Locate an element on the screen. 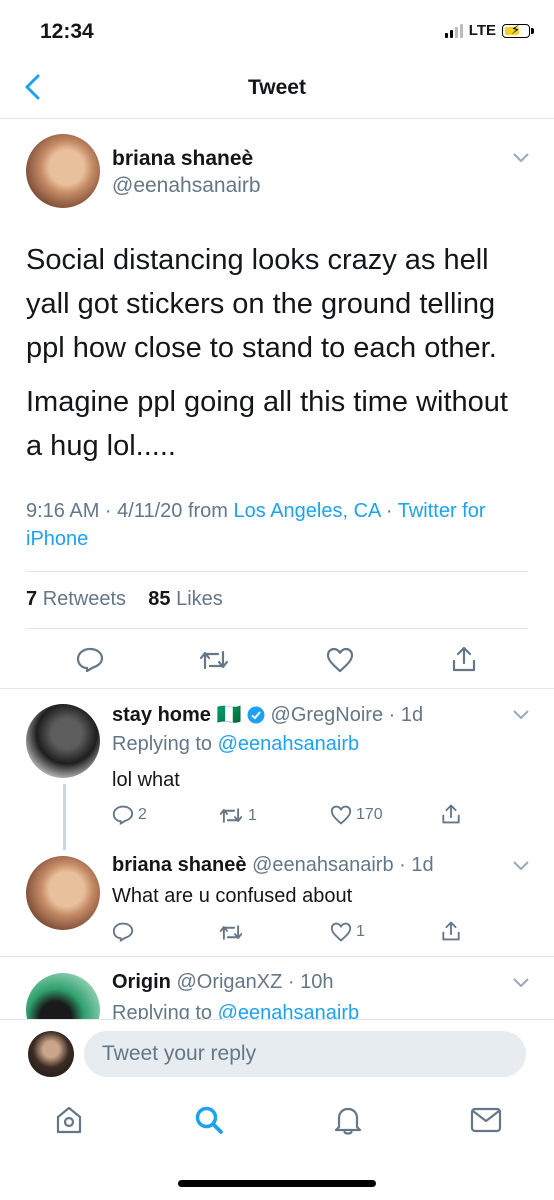  engagement-counts: 7 Retweets 85 Likes is located at coordinates (124, 599).